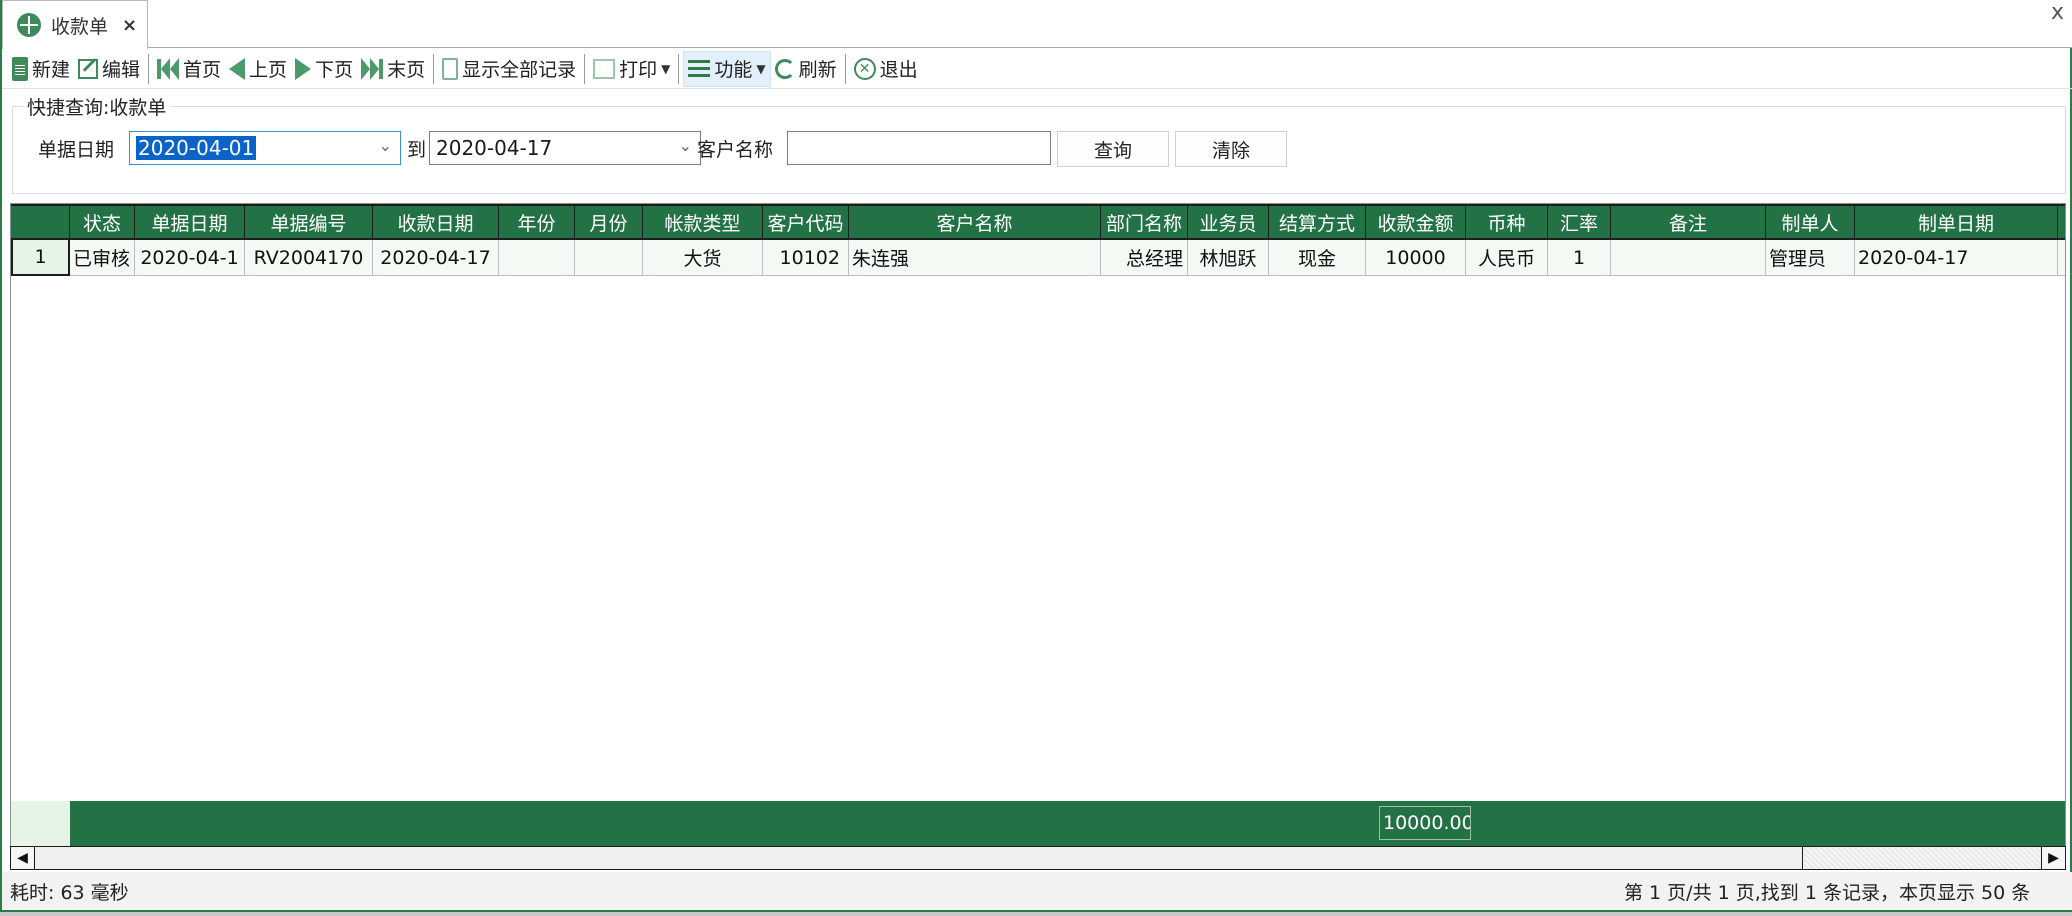  I want to click on first-page-button: 首页, so click(189, 69).